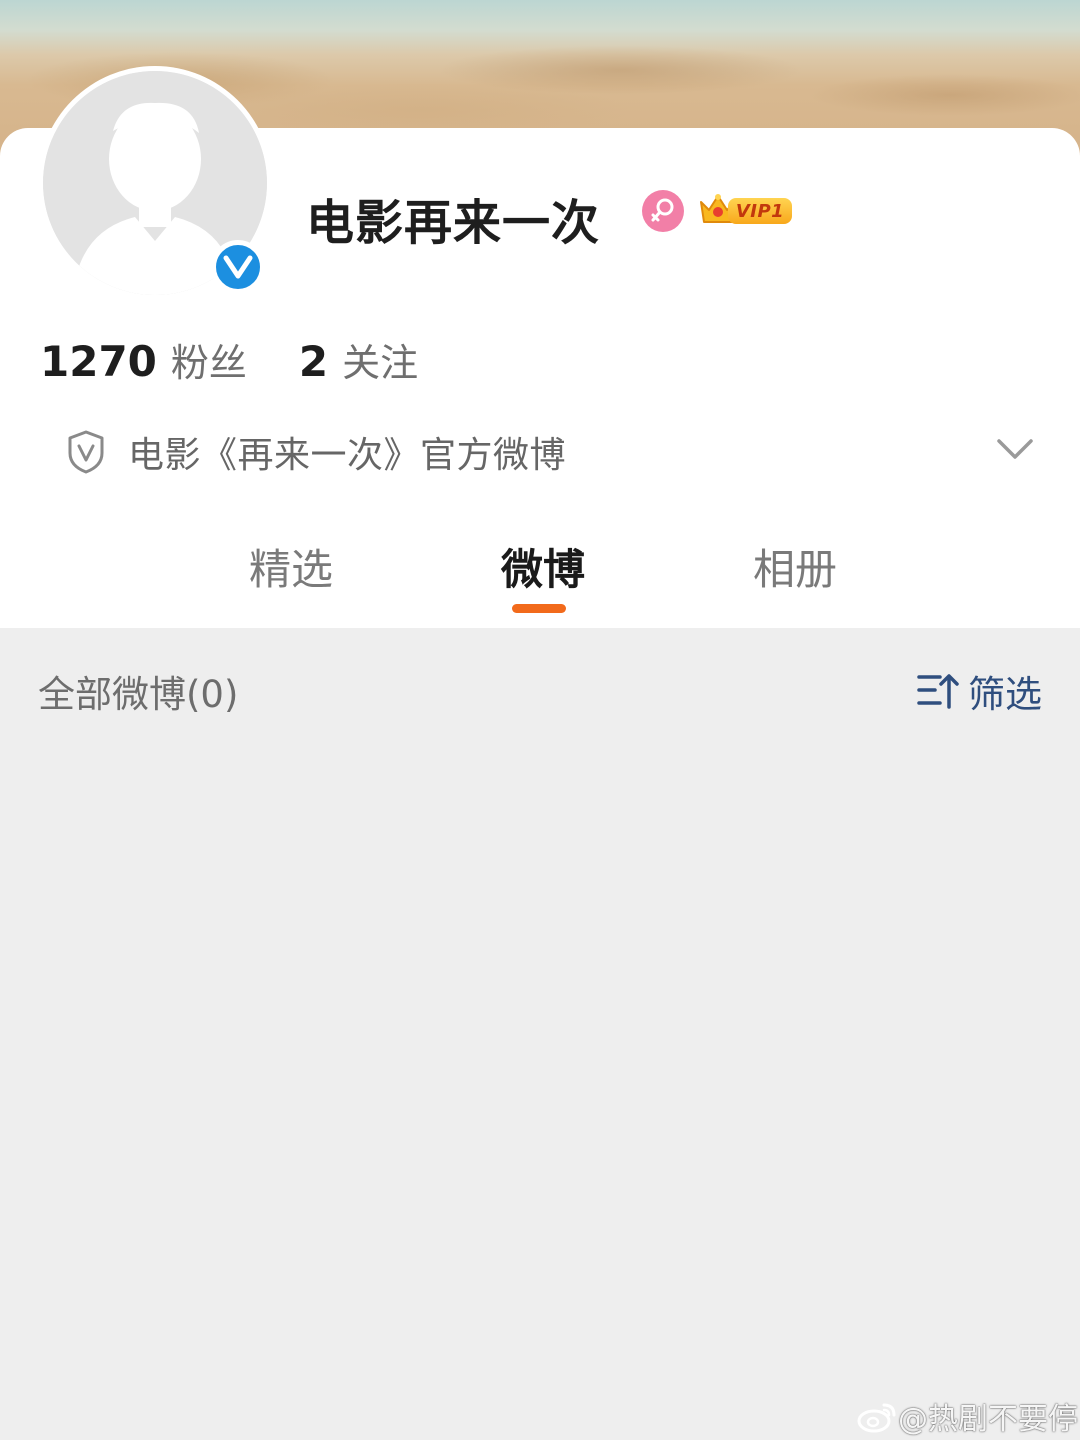 The image size is (1080, 1440). Describe the element at coordinates (238, 267) in the screenshot. I see `verified-v-icon` at that location.